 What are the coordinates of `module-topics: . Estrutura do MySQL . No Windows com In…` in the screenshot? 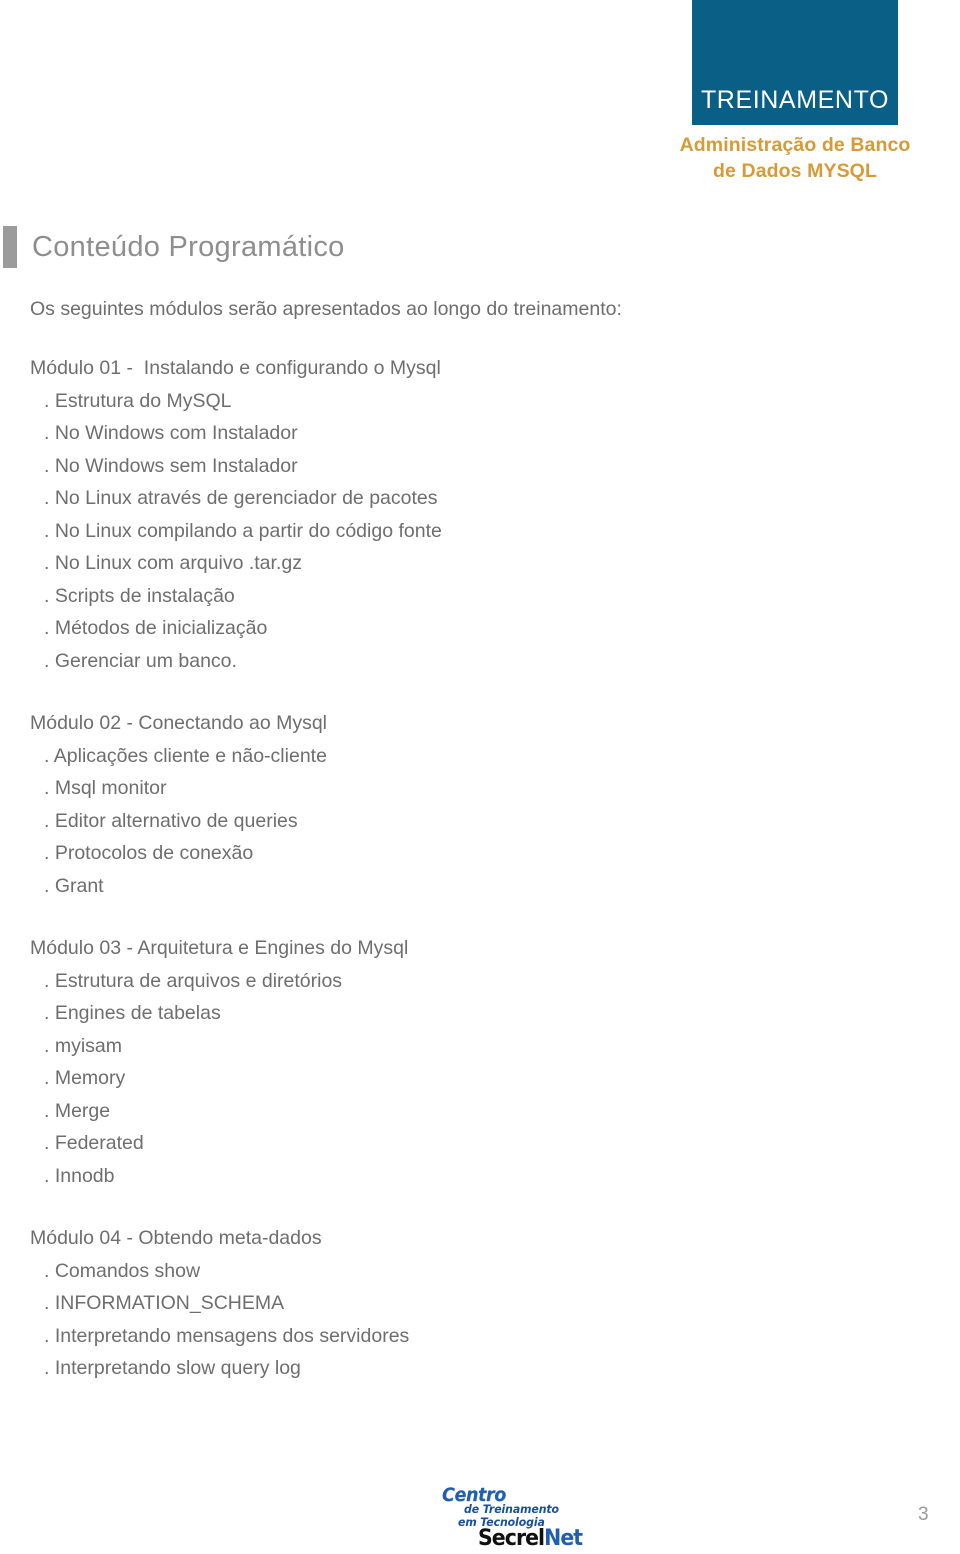 It's located at (380, 531).